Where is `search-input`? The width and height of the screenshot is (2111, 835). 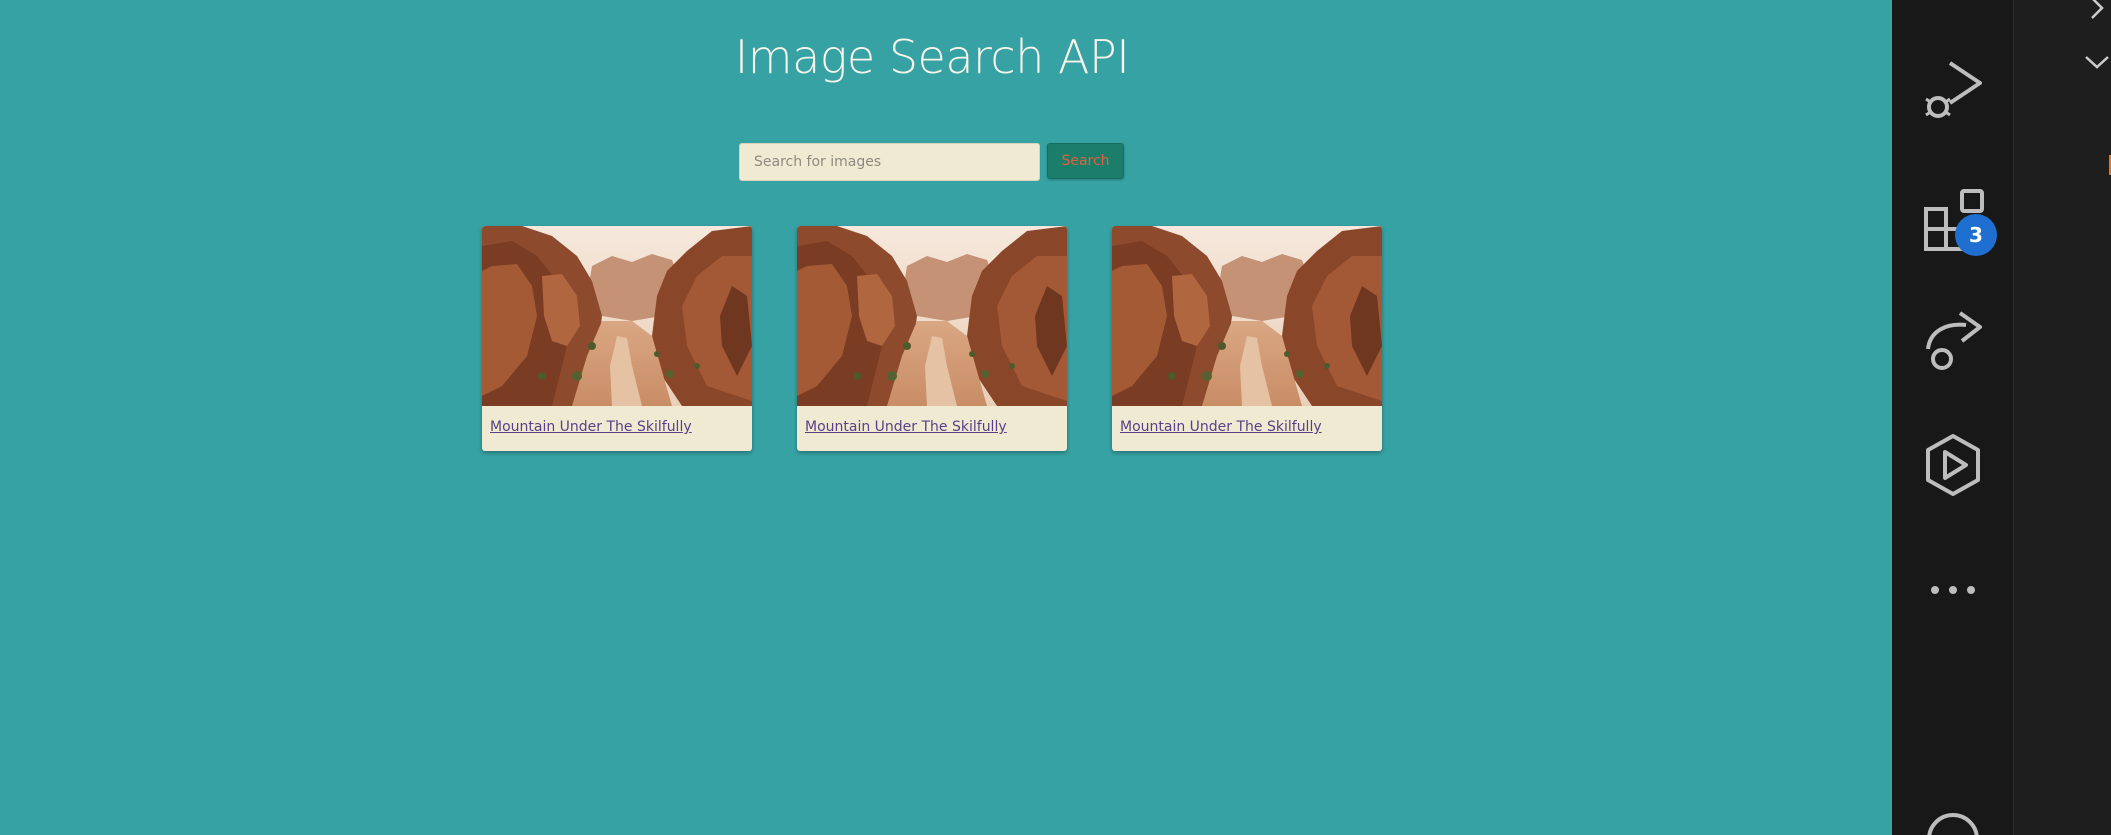 search-input is located at coordinates (889, 162).